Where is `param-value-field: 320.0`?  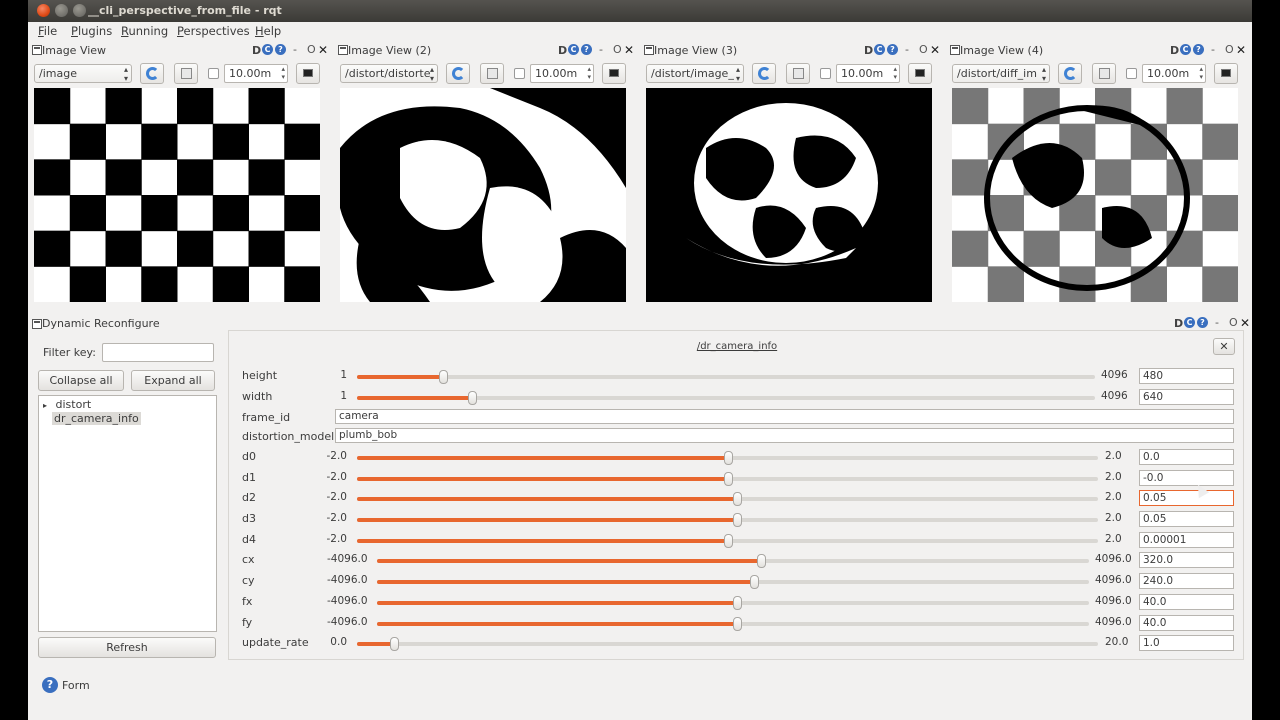
param-value-field: 320.0 is located at coordinates (1186, 560).